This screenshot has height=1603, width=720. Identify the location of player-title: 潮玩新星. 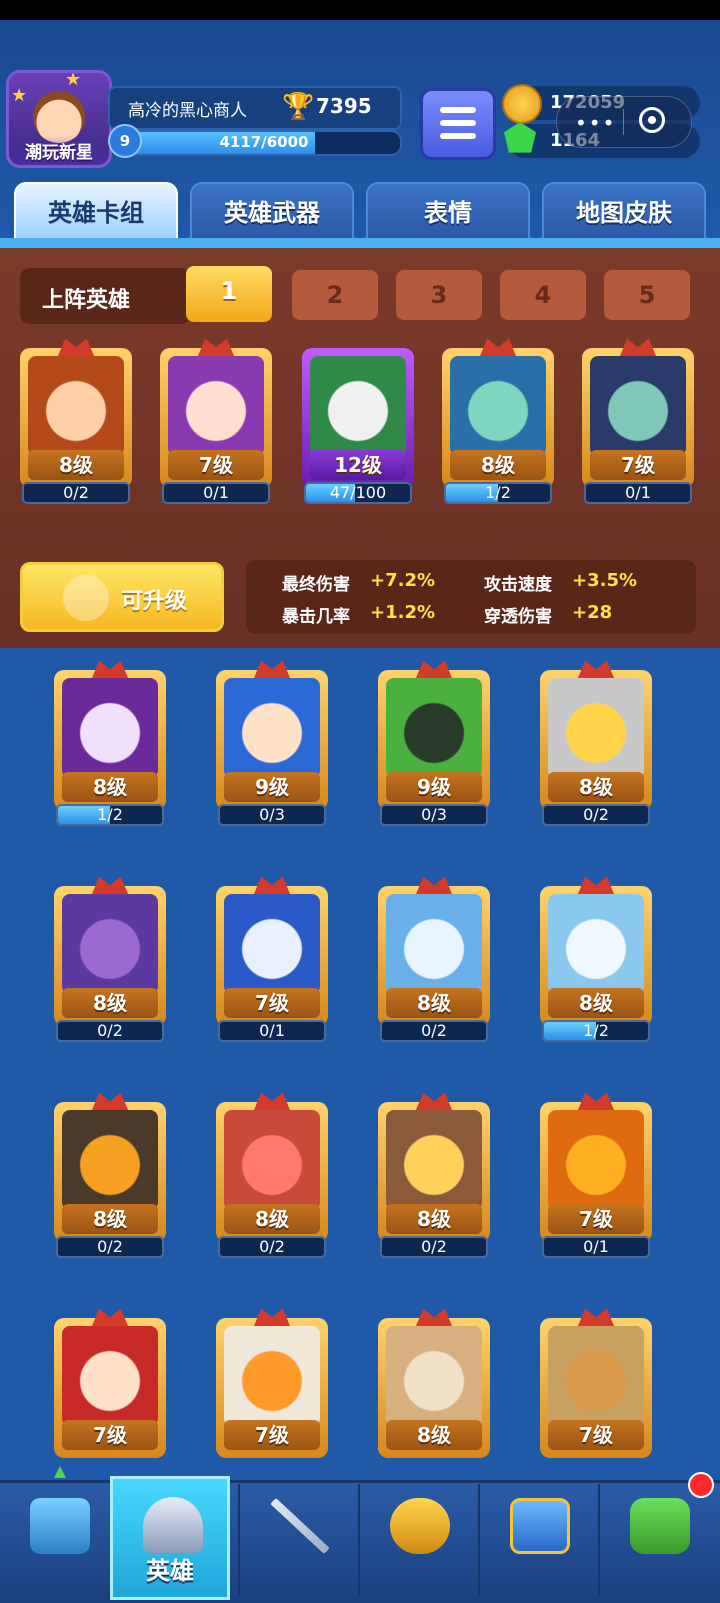
(59, 150).